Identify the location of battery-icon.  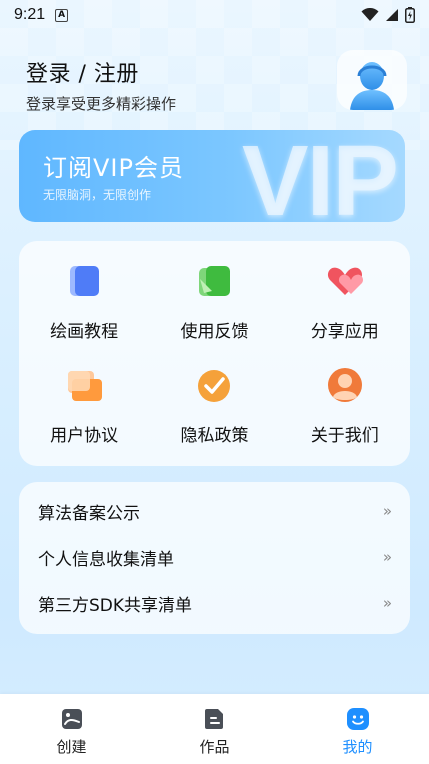
(410, 15).